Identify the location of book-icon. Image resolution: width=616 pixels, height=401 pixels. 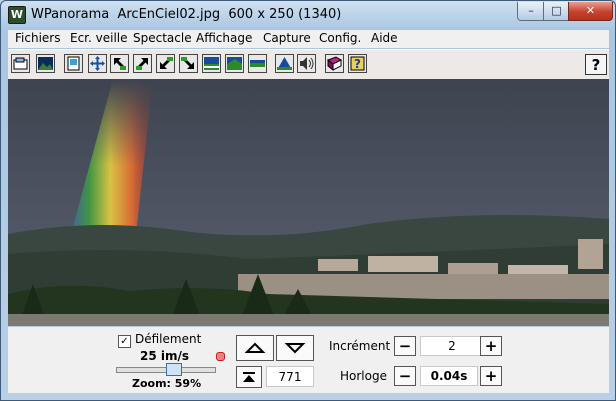
(334, 63).